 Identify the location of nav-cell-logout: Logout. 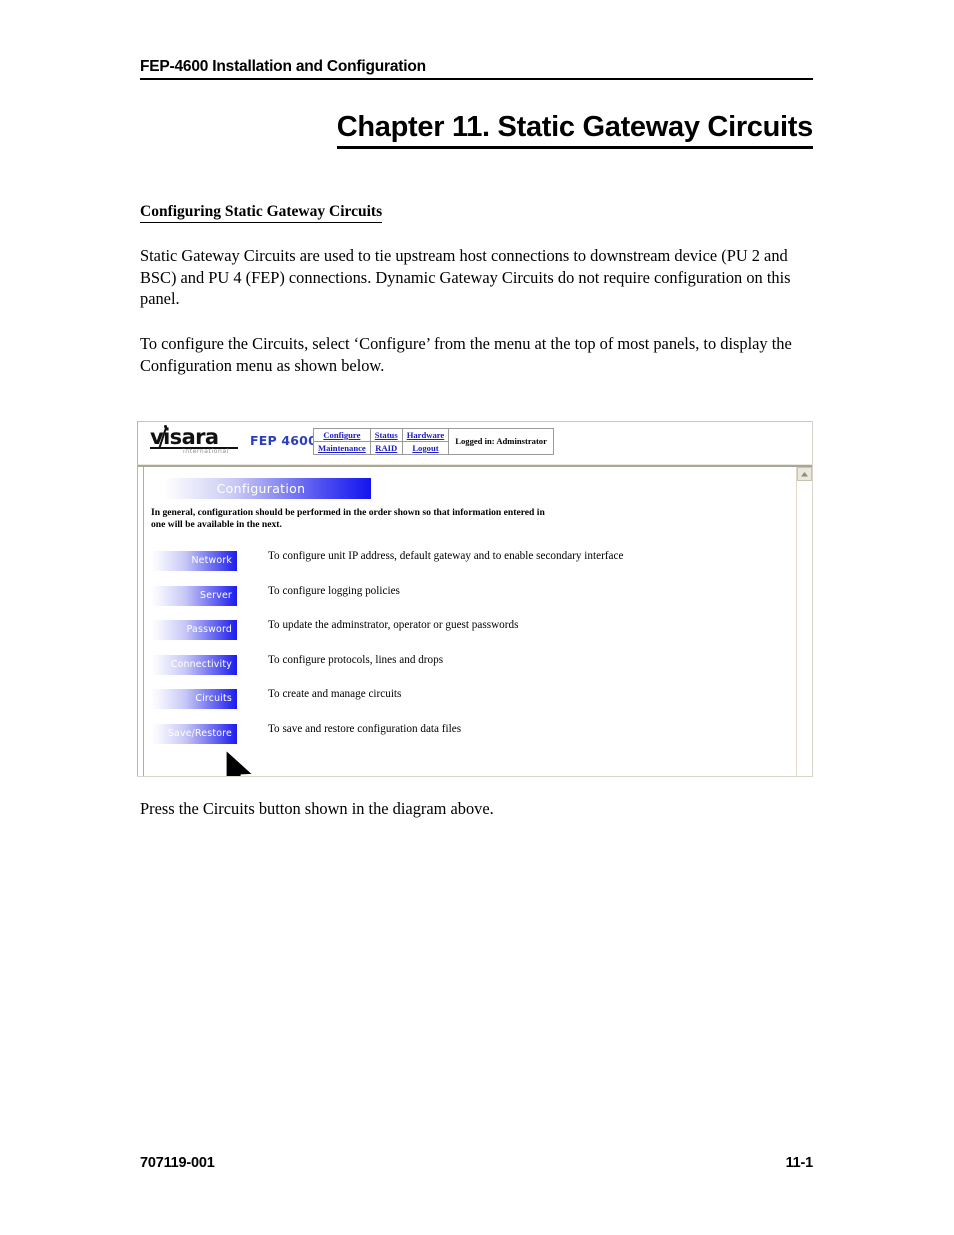
(425, 448).